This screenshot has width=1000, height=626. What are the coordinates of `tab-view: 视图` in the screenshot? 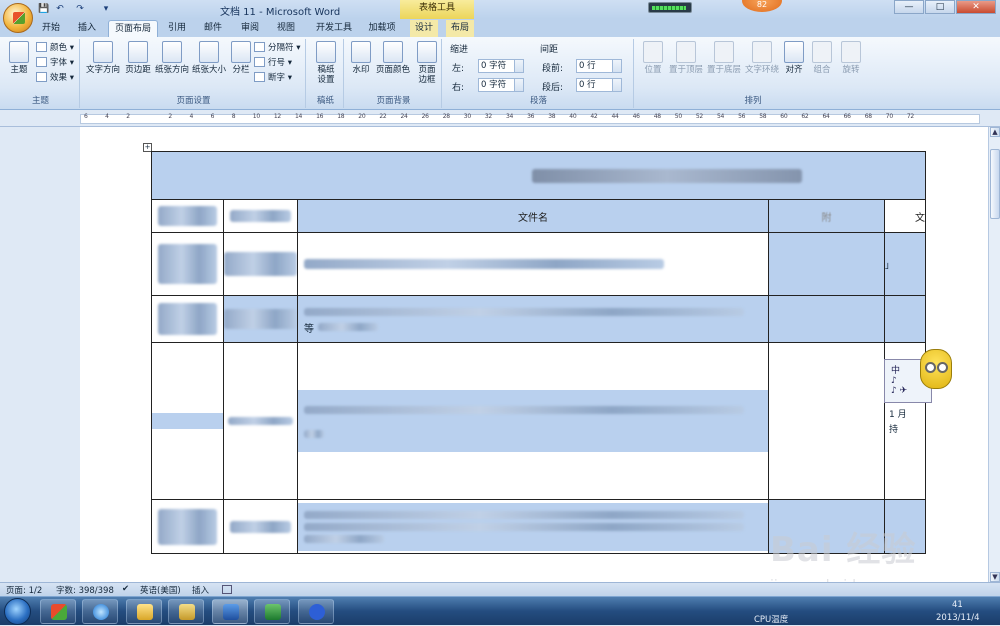 It's located at (286, 28).